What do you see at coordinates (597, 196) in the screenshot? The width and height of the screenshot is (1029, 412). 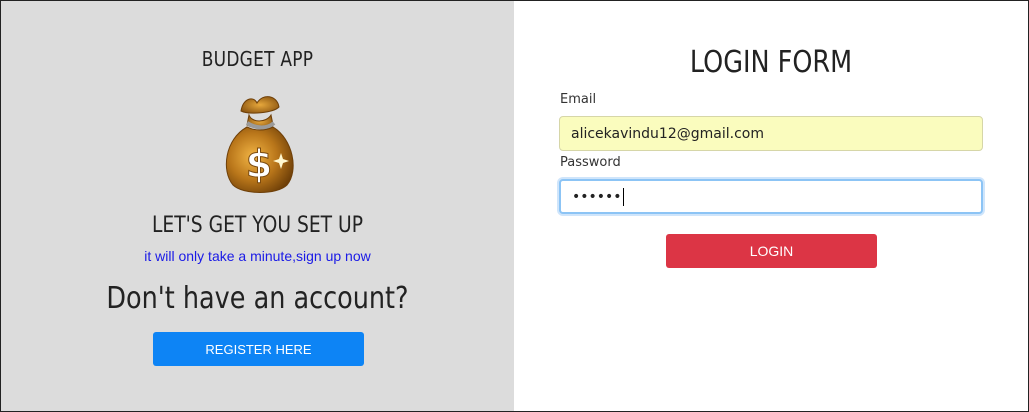 I see `password-value: ••••••` at bounding box center [597, 196].